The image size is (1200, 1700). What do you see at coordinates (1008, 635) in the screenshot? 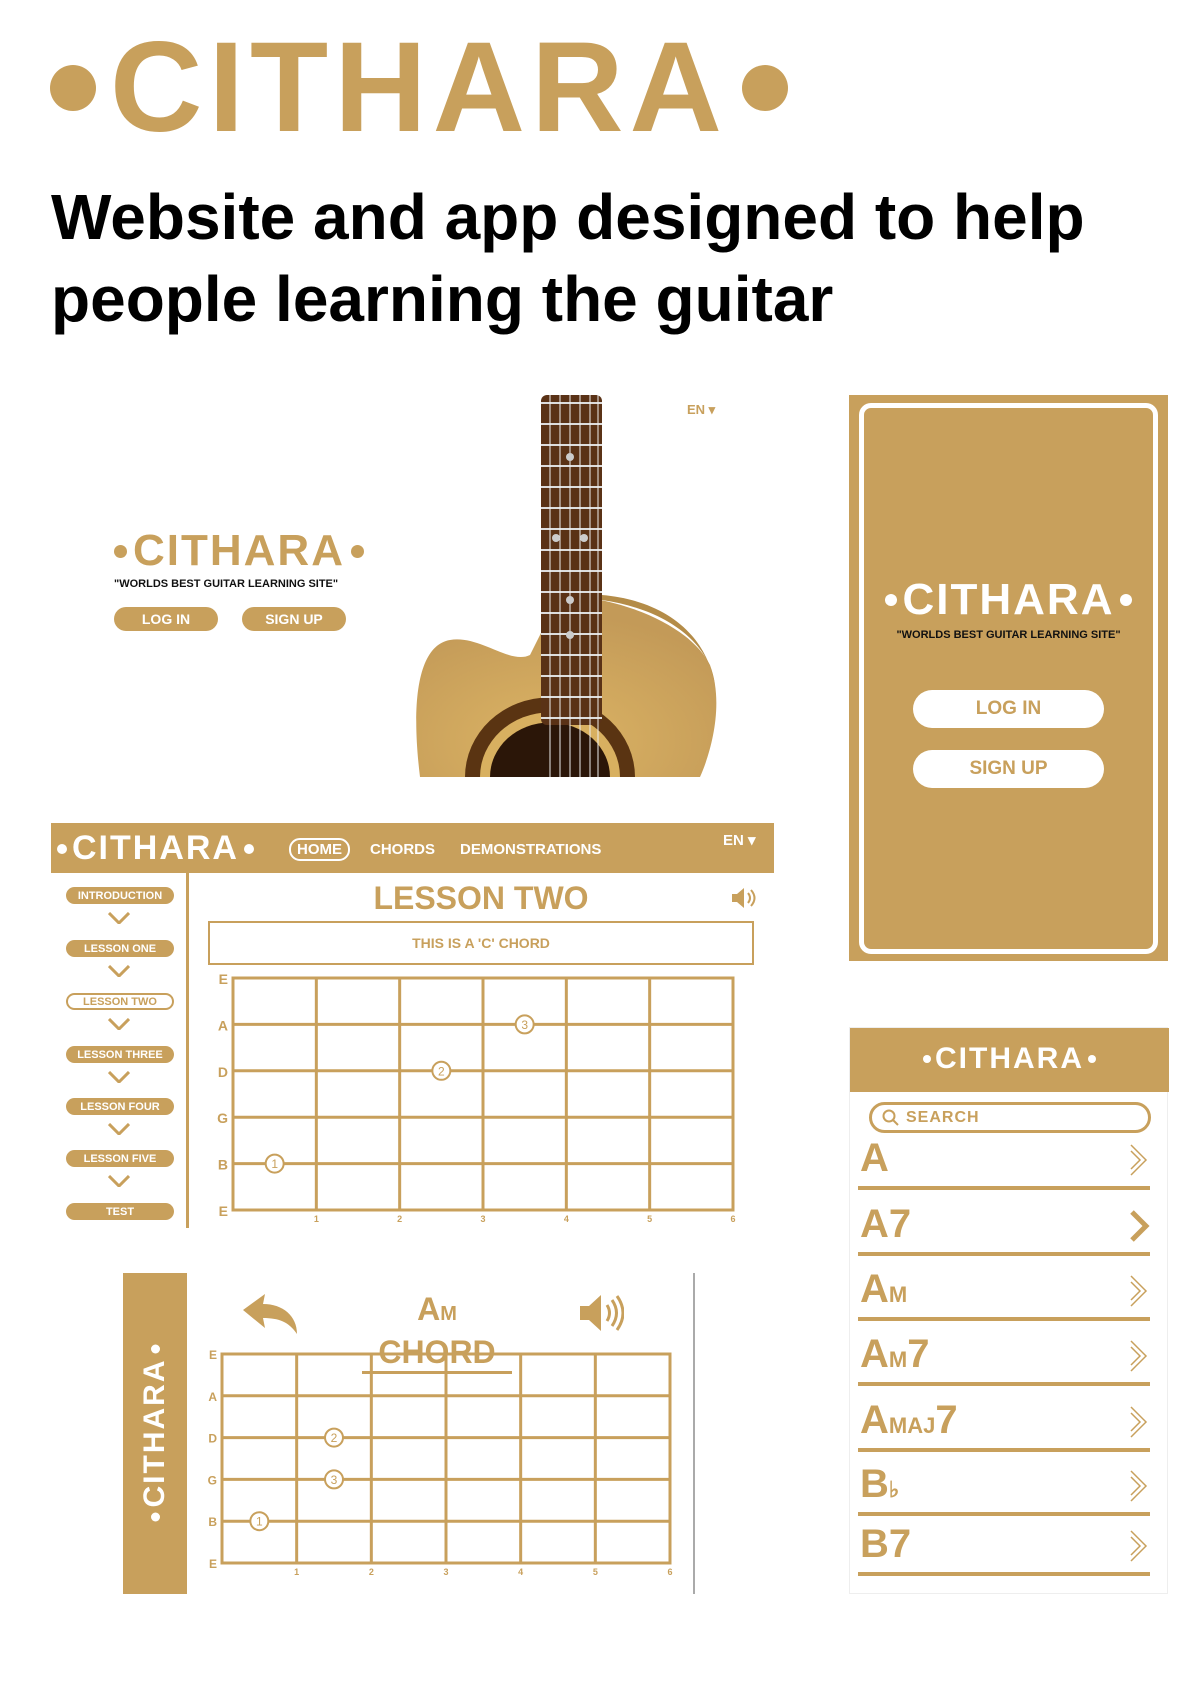
I see `mobile-tagline: "WORLDS BEST GUITAR LEARNING SITE"` at bounding box center [1008, 635].